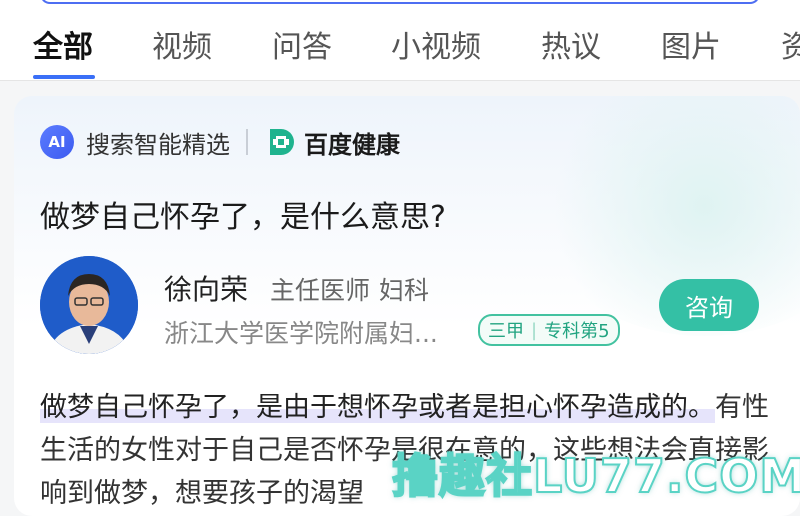  What do you see at coordinates (352, 144) in the screenshot?
I see `health-brand-label: 百度健康` at bounding box center [352, 144].